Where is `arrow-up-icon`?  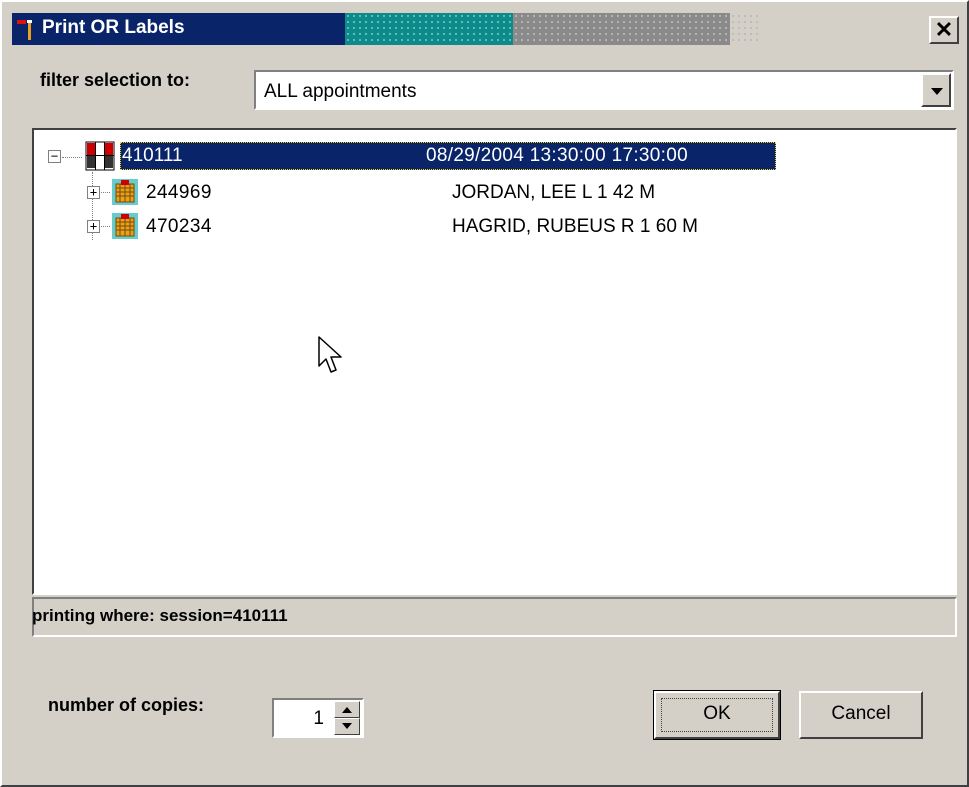 arrow-up-icon is located at coordinates (347, 710).